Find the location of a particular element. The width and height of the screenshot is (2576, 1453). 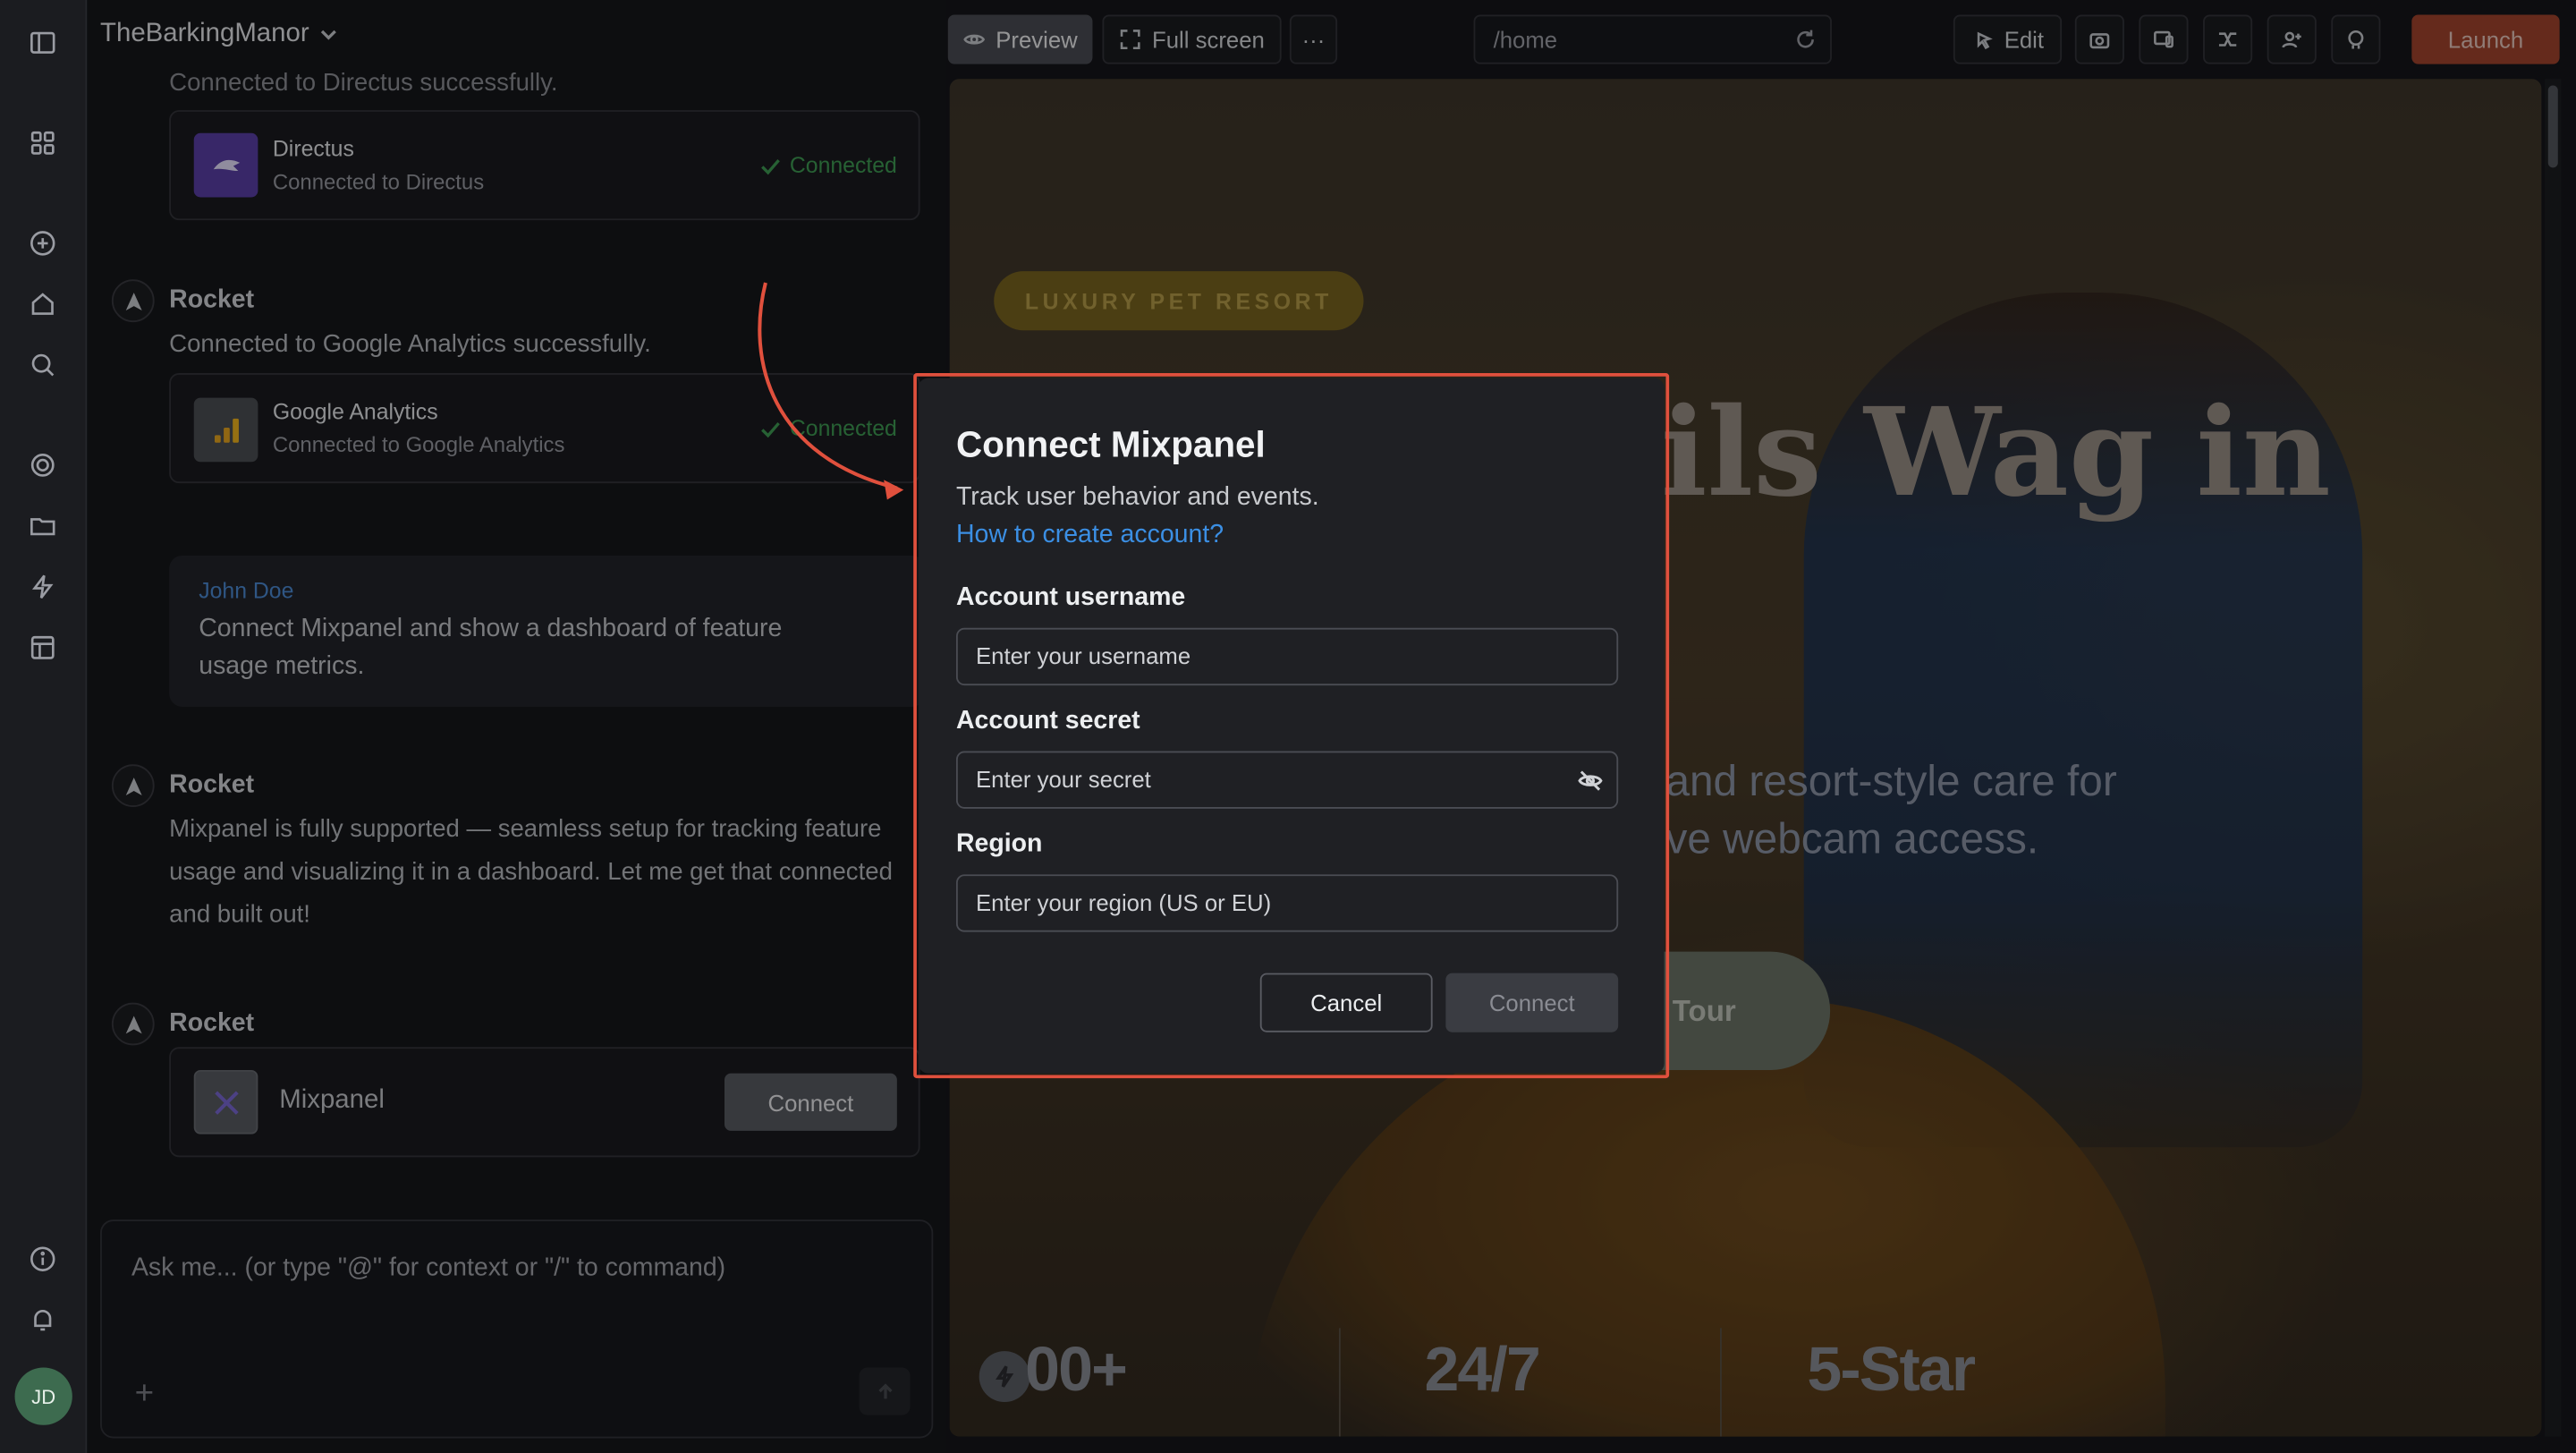

secret-input: Enter your secret is located at coordinates (1287, 780).